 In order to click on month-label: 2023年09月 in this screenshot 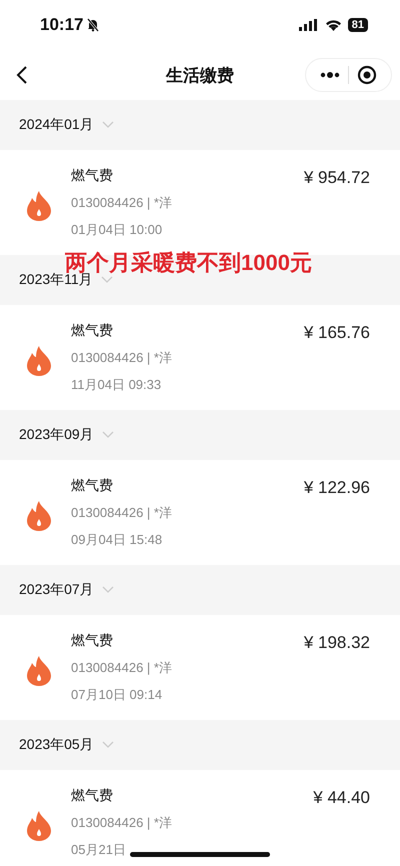, I will do `click(56, 435)`.